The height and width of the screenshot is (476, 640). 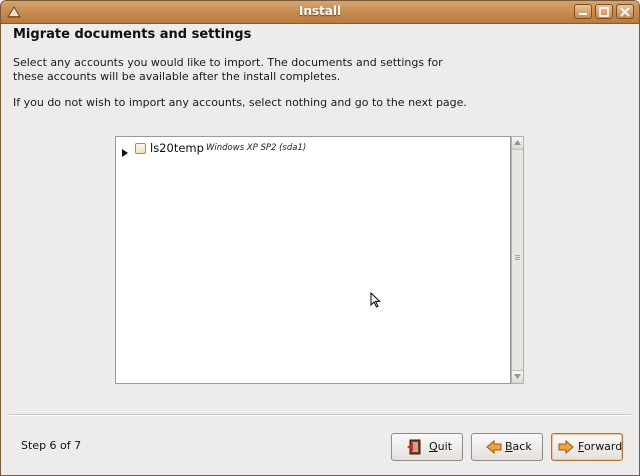 I want to click on title-bar: Install, so click(x=320, y=12).